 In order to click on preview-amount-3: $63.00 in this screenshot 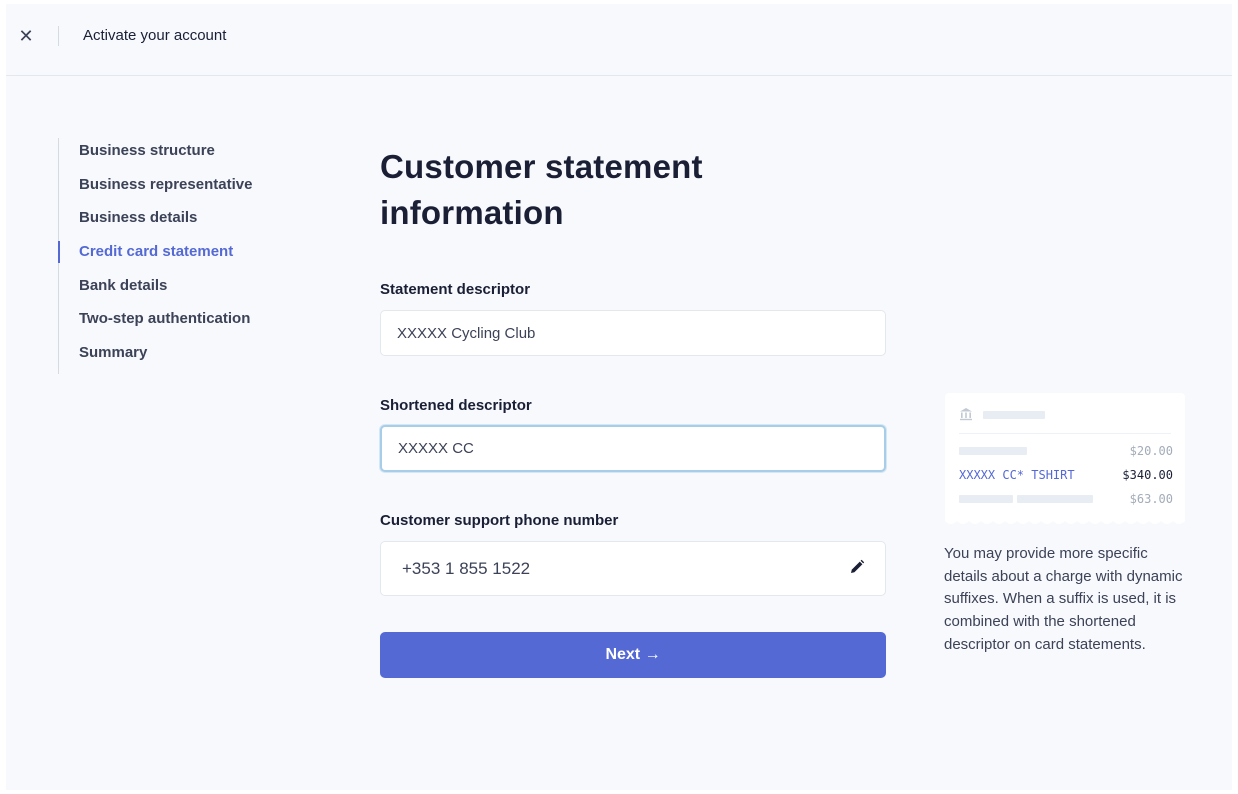, I will do `click(1151, 499)`.